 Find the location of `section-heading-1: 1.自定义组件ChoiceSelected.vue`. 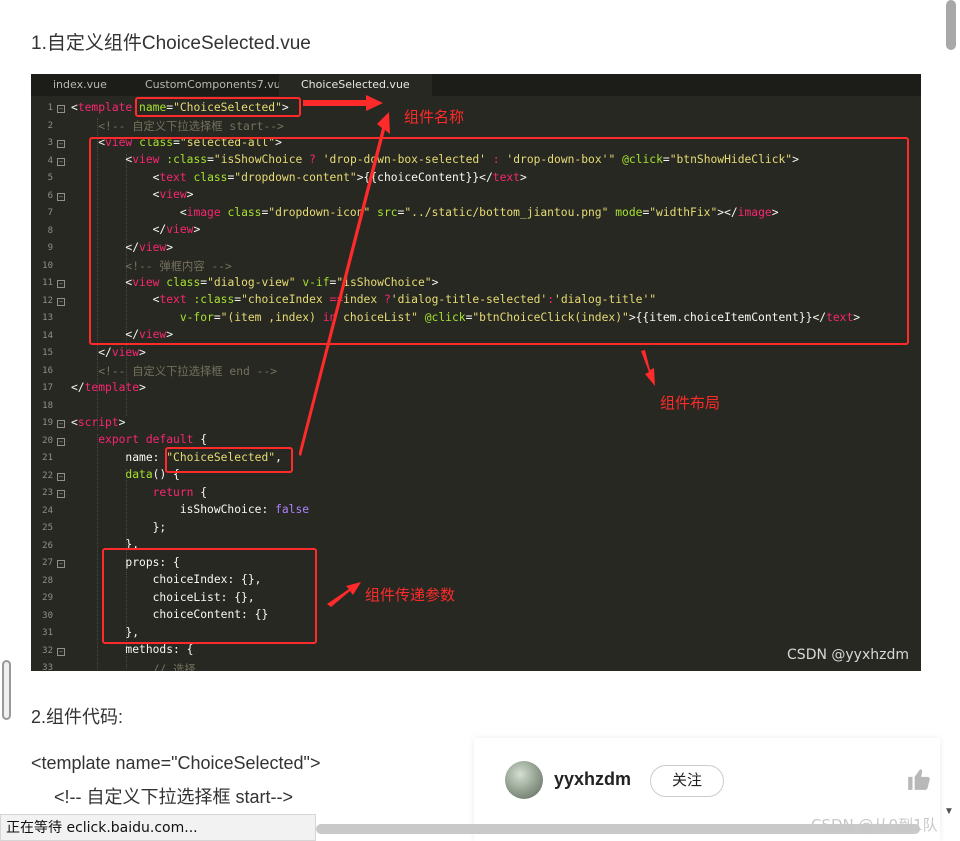

section-heading-1: 1.自定义组件ChoiceSelected.vue is located at coordinates (171, 43).